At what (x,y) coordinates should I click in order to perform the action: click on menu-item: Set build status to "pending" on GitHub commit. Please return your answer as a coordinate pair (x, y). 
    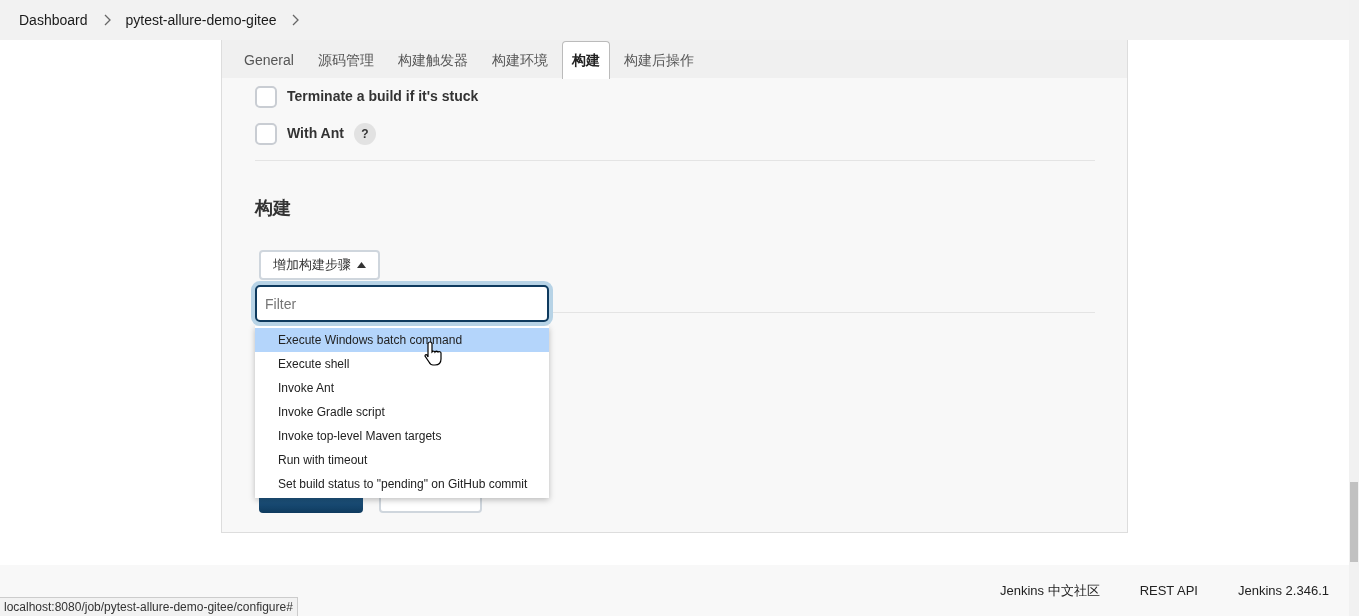
    Looking at the image, I should click on (402, 484).